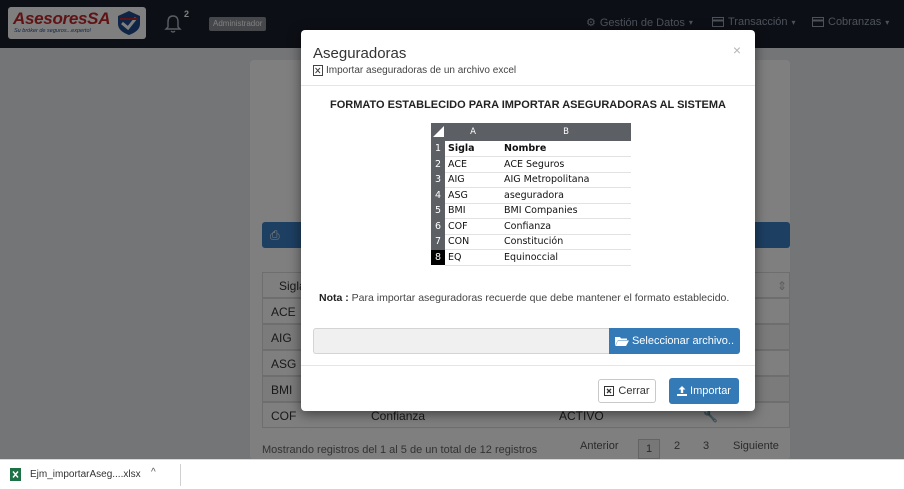  What do you see at coordinates (473, 180) in the screenshot?
I see `cell-sigla: AIG` at bounding box center [473, 180].